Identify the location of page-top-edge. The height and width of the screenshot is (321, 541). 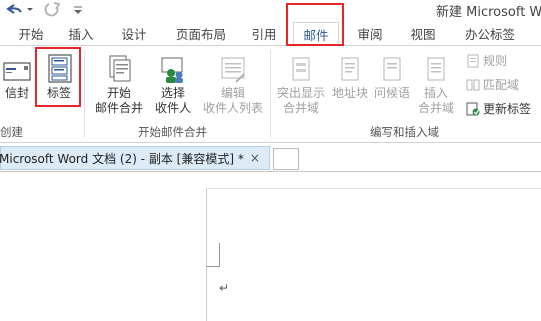
(373, 188).